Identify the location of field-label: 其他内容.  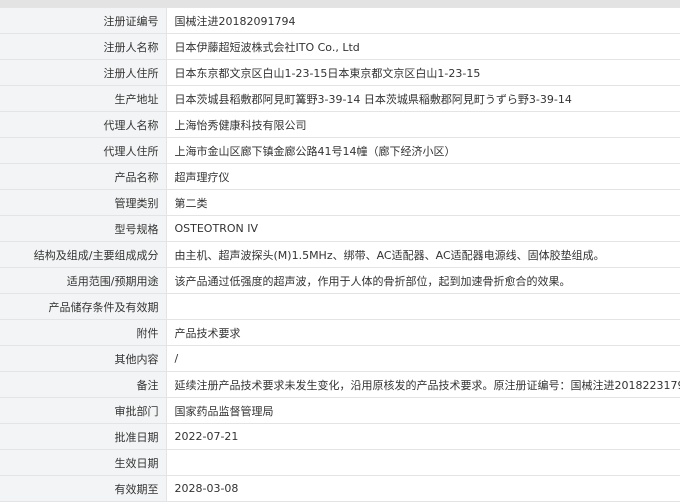
(83, 358).